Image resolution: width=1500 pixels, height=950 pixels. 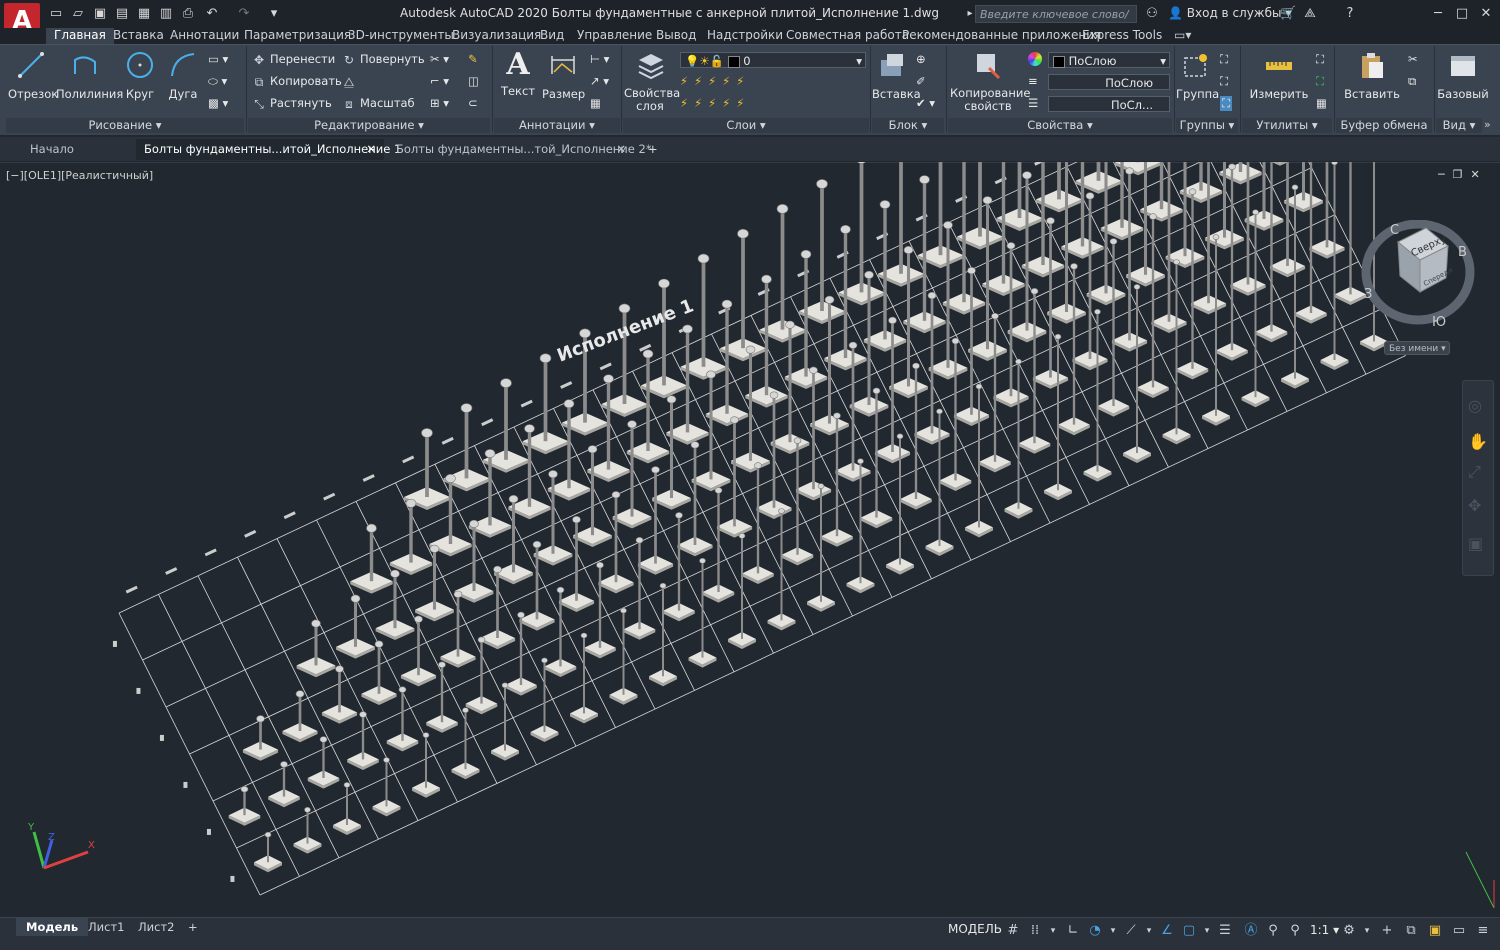 What do you see at coordinates (552, 36) in the screenshot?
I see `tab-view: Вид` at bounding box center [552, 36].